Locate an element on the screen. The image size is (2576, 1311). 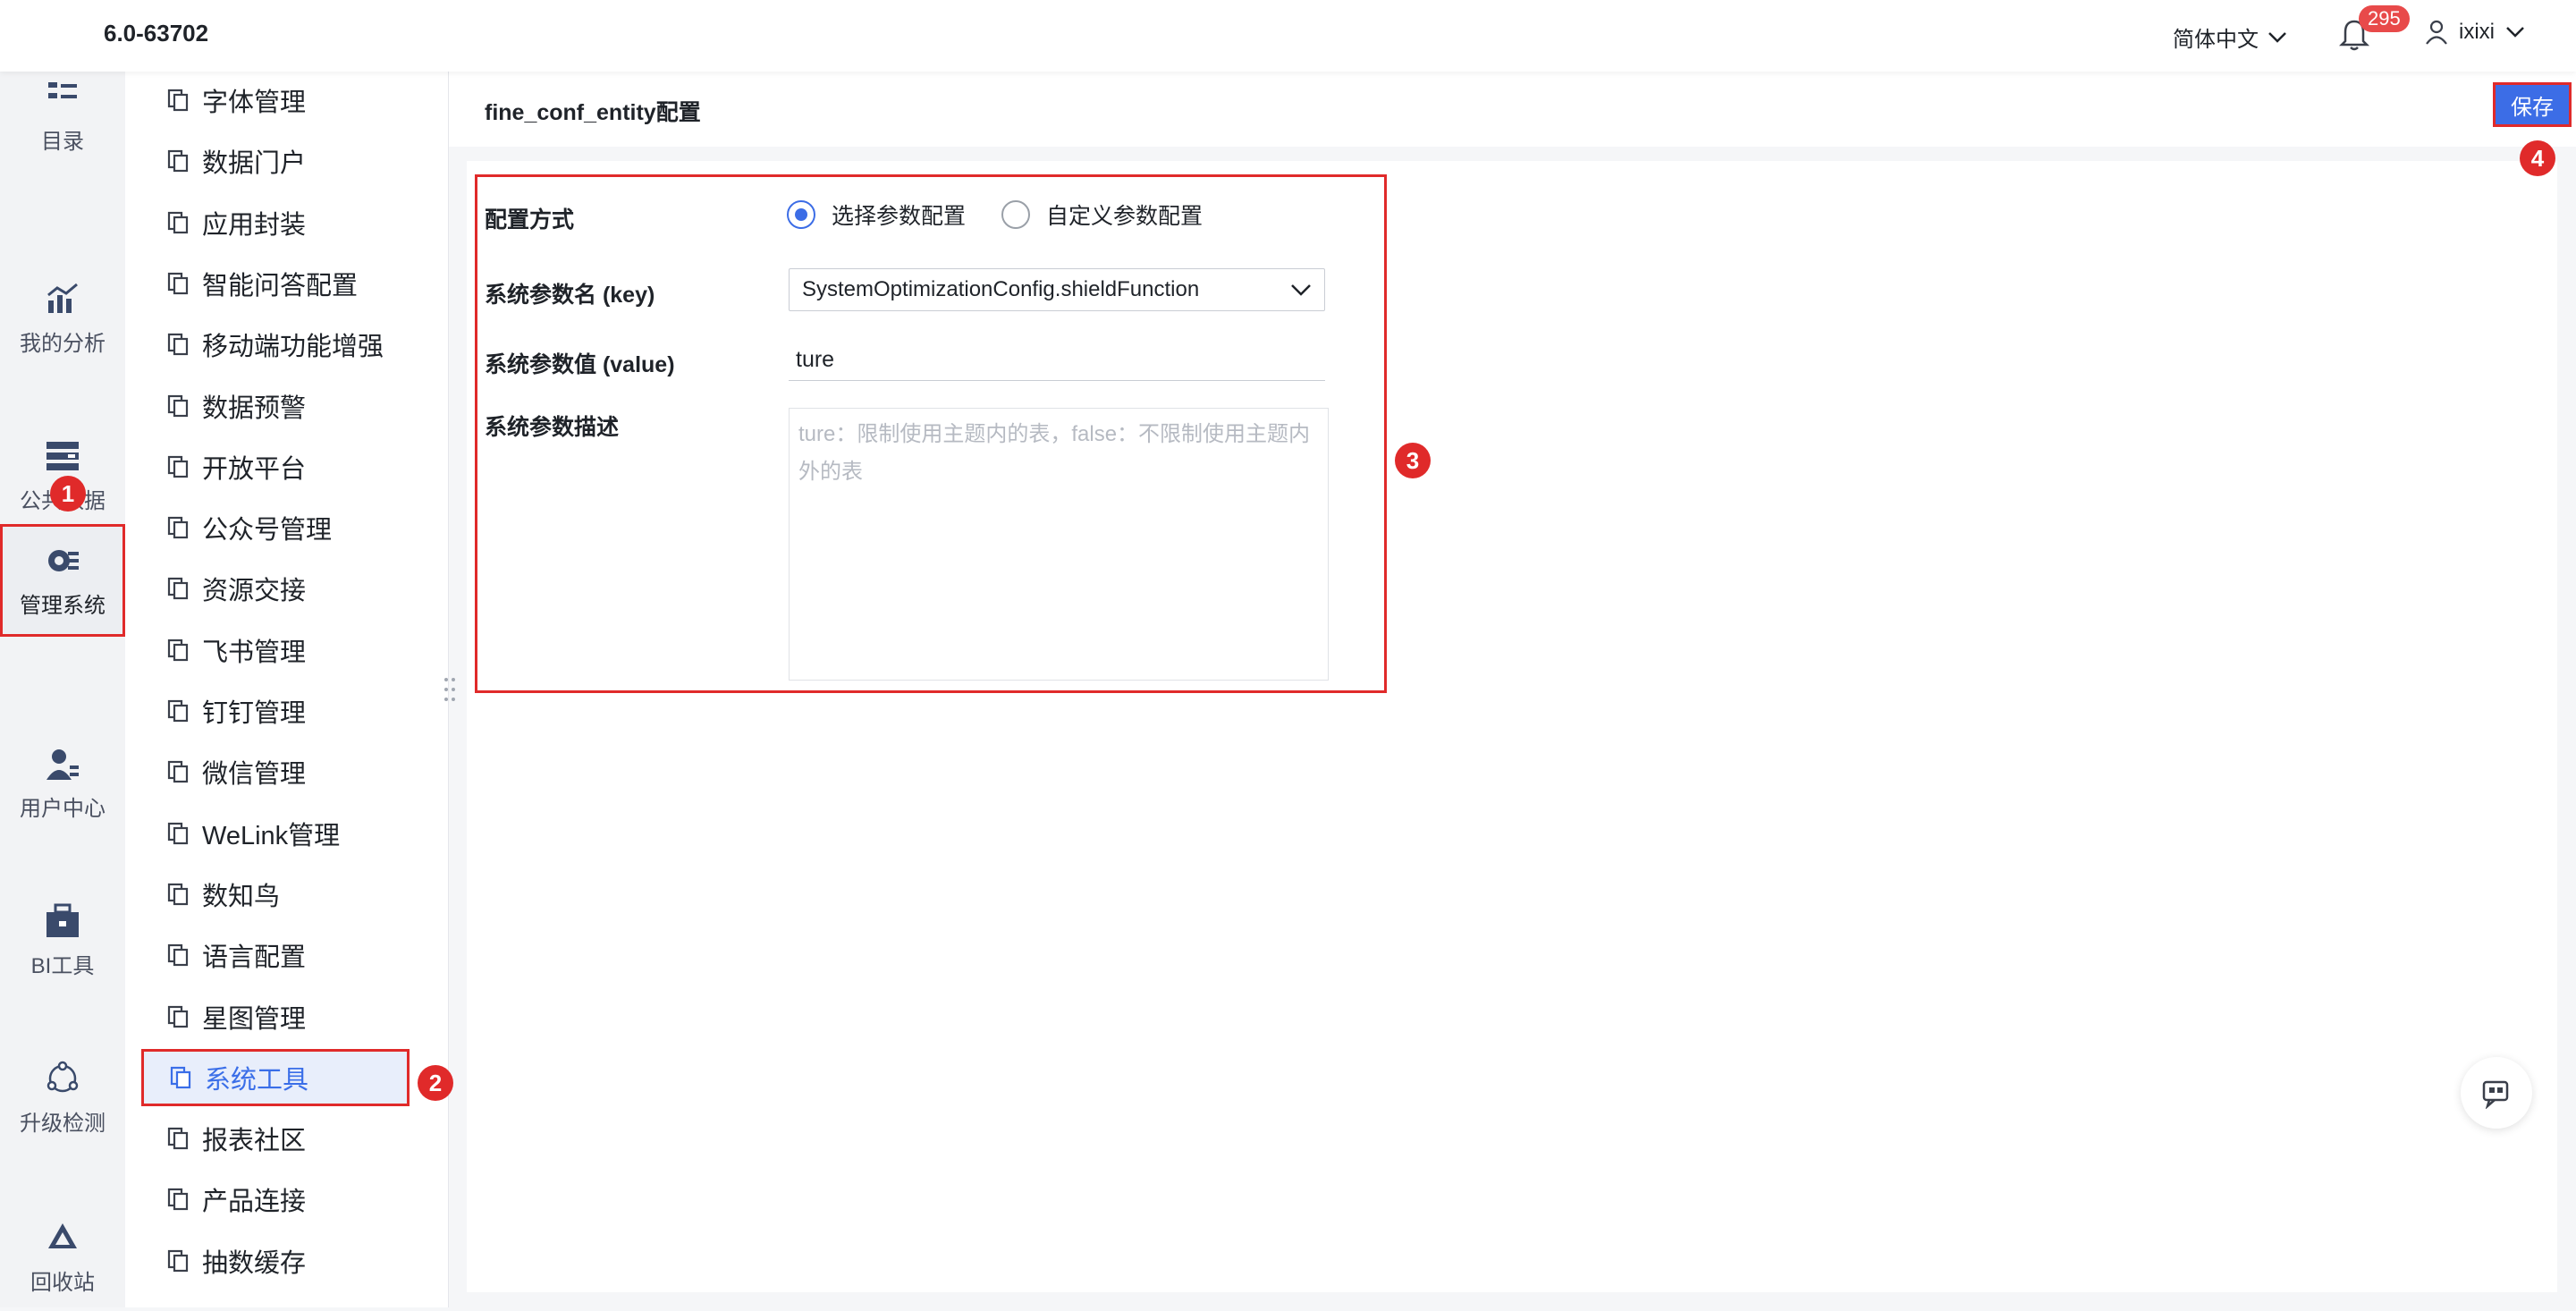
radio-select-param is located at coordinates (801, 214).